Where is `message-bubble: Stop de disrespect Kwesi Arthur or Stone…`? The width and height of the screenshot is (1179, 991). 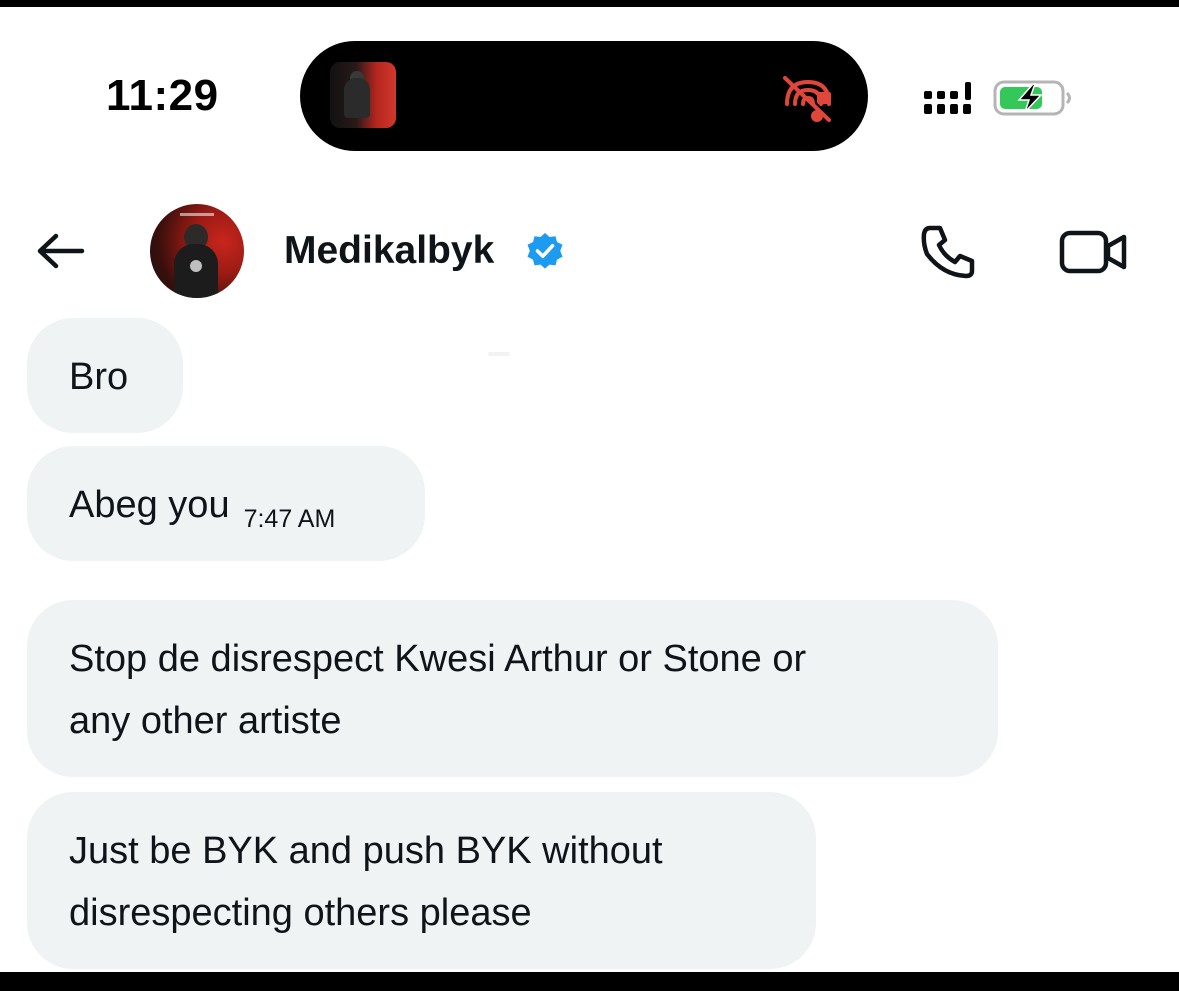 message-bubble: Stop de disrespect Kwesi Arthur or Stone… is located at coordinates (512, 688).